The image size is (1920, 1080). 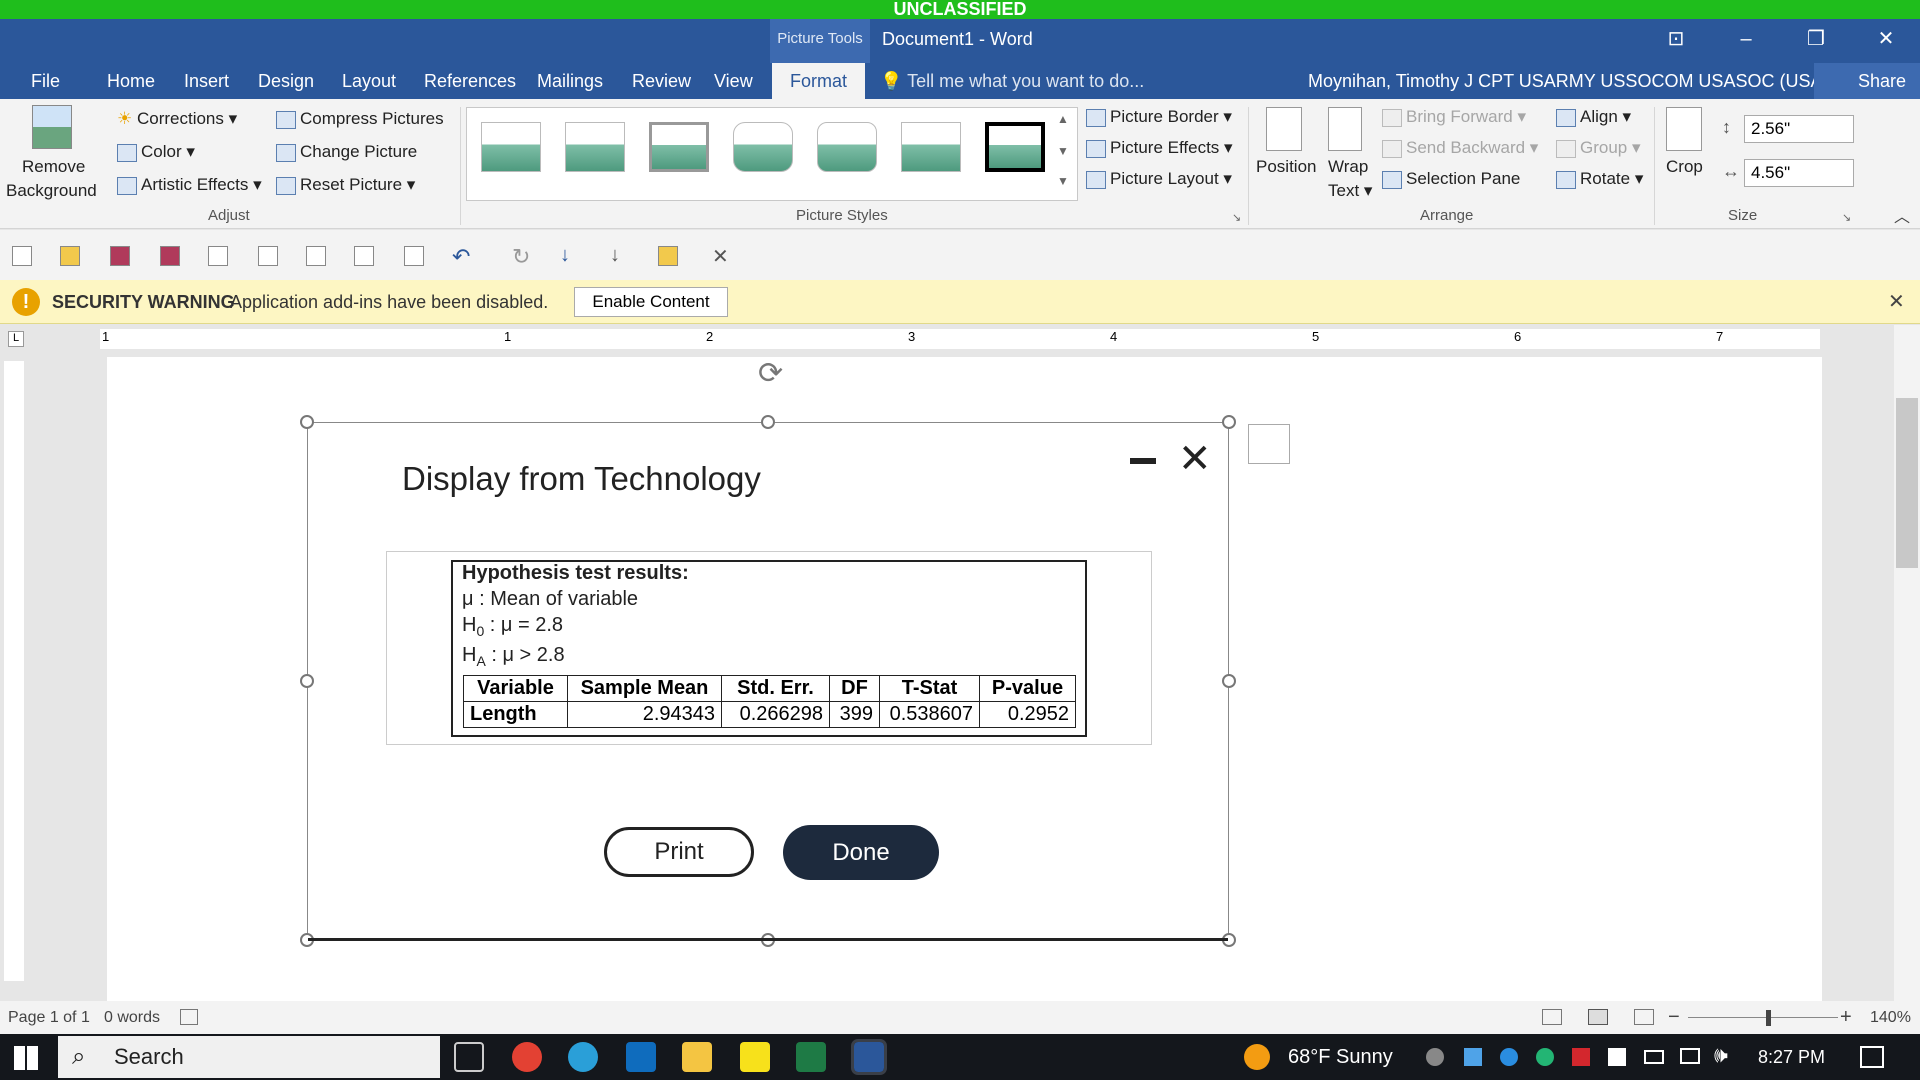 I want to click on print-preview-icon, so click(x=268, y=256).